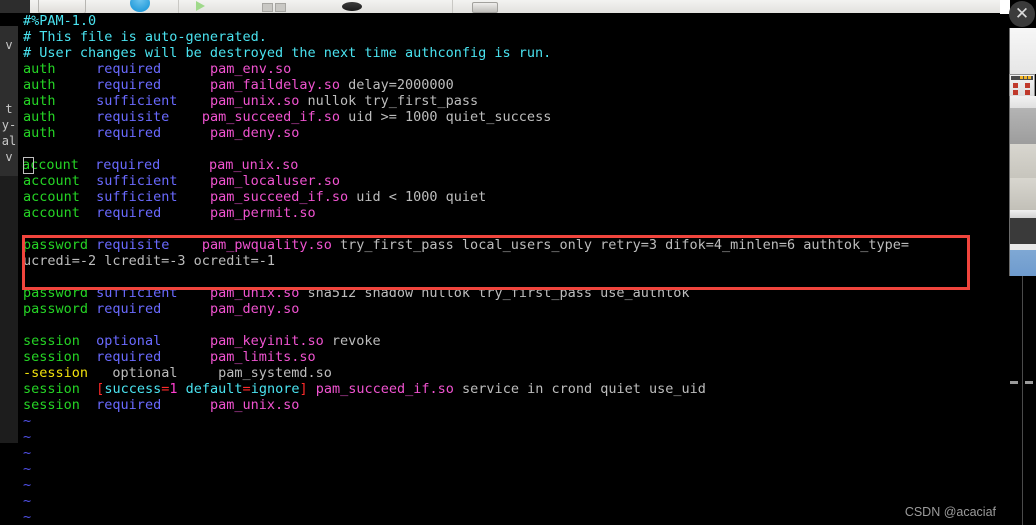 Image resolution: width=1036 pixels, height=525 pixels. I want to click on application-toolbar, so click(505, 7).